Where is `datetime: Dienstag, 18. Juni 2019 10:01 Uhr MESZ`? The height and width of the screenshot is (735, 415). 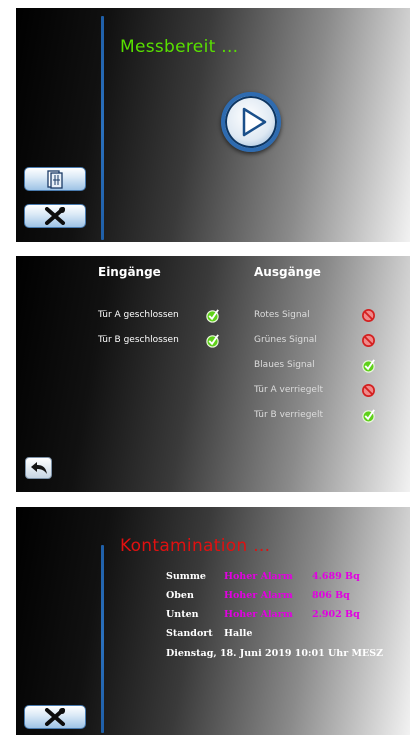
datetime: Dienstag, 18. Juni 2019 10:01 Uhr MESZ is located at coordinates (275, 653).